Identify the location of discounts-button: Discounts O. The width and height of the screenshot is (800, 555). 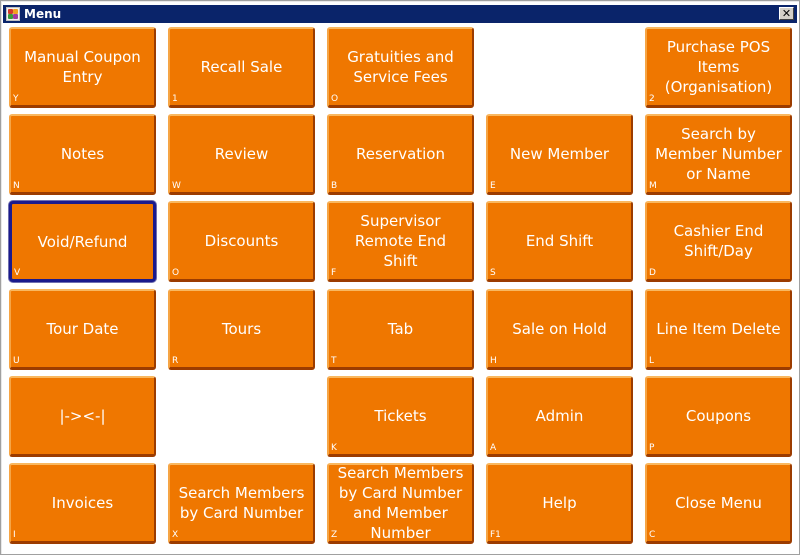
(241, 241).